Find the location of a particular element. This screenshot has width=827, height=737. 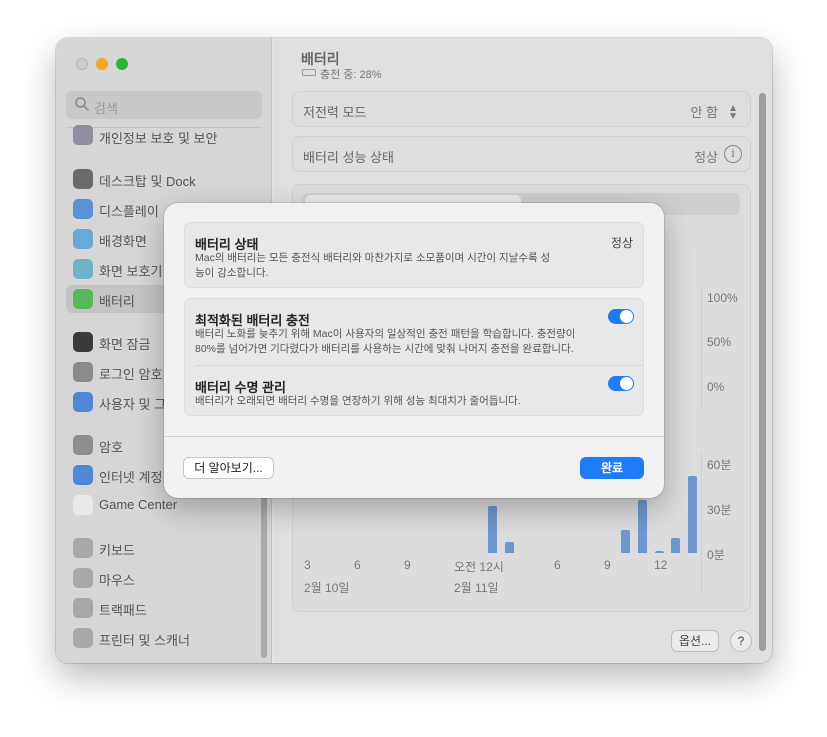

usage-tick: 30분 is located at coordinates (719, 510).